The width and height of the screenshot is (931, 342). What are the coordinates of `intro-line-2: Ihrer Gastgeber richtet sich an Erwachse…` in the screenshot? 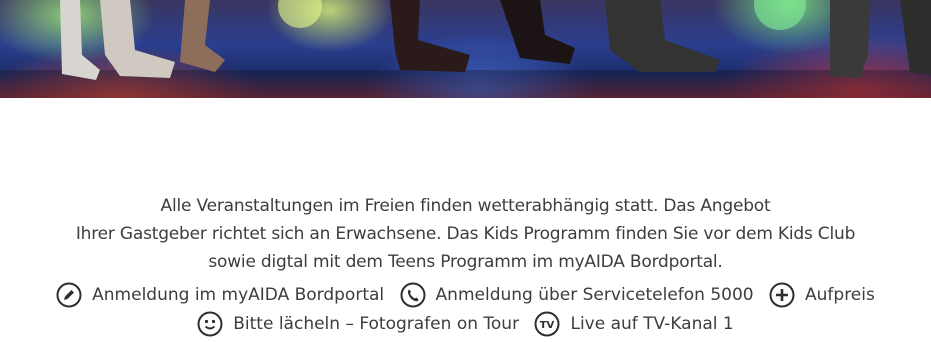 It's located at (465, 234).